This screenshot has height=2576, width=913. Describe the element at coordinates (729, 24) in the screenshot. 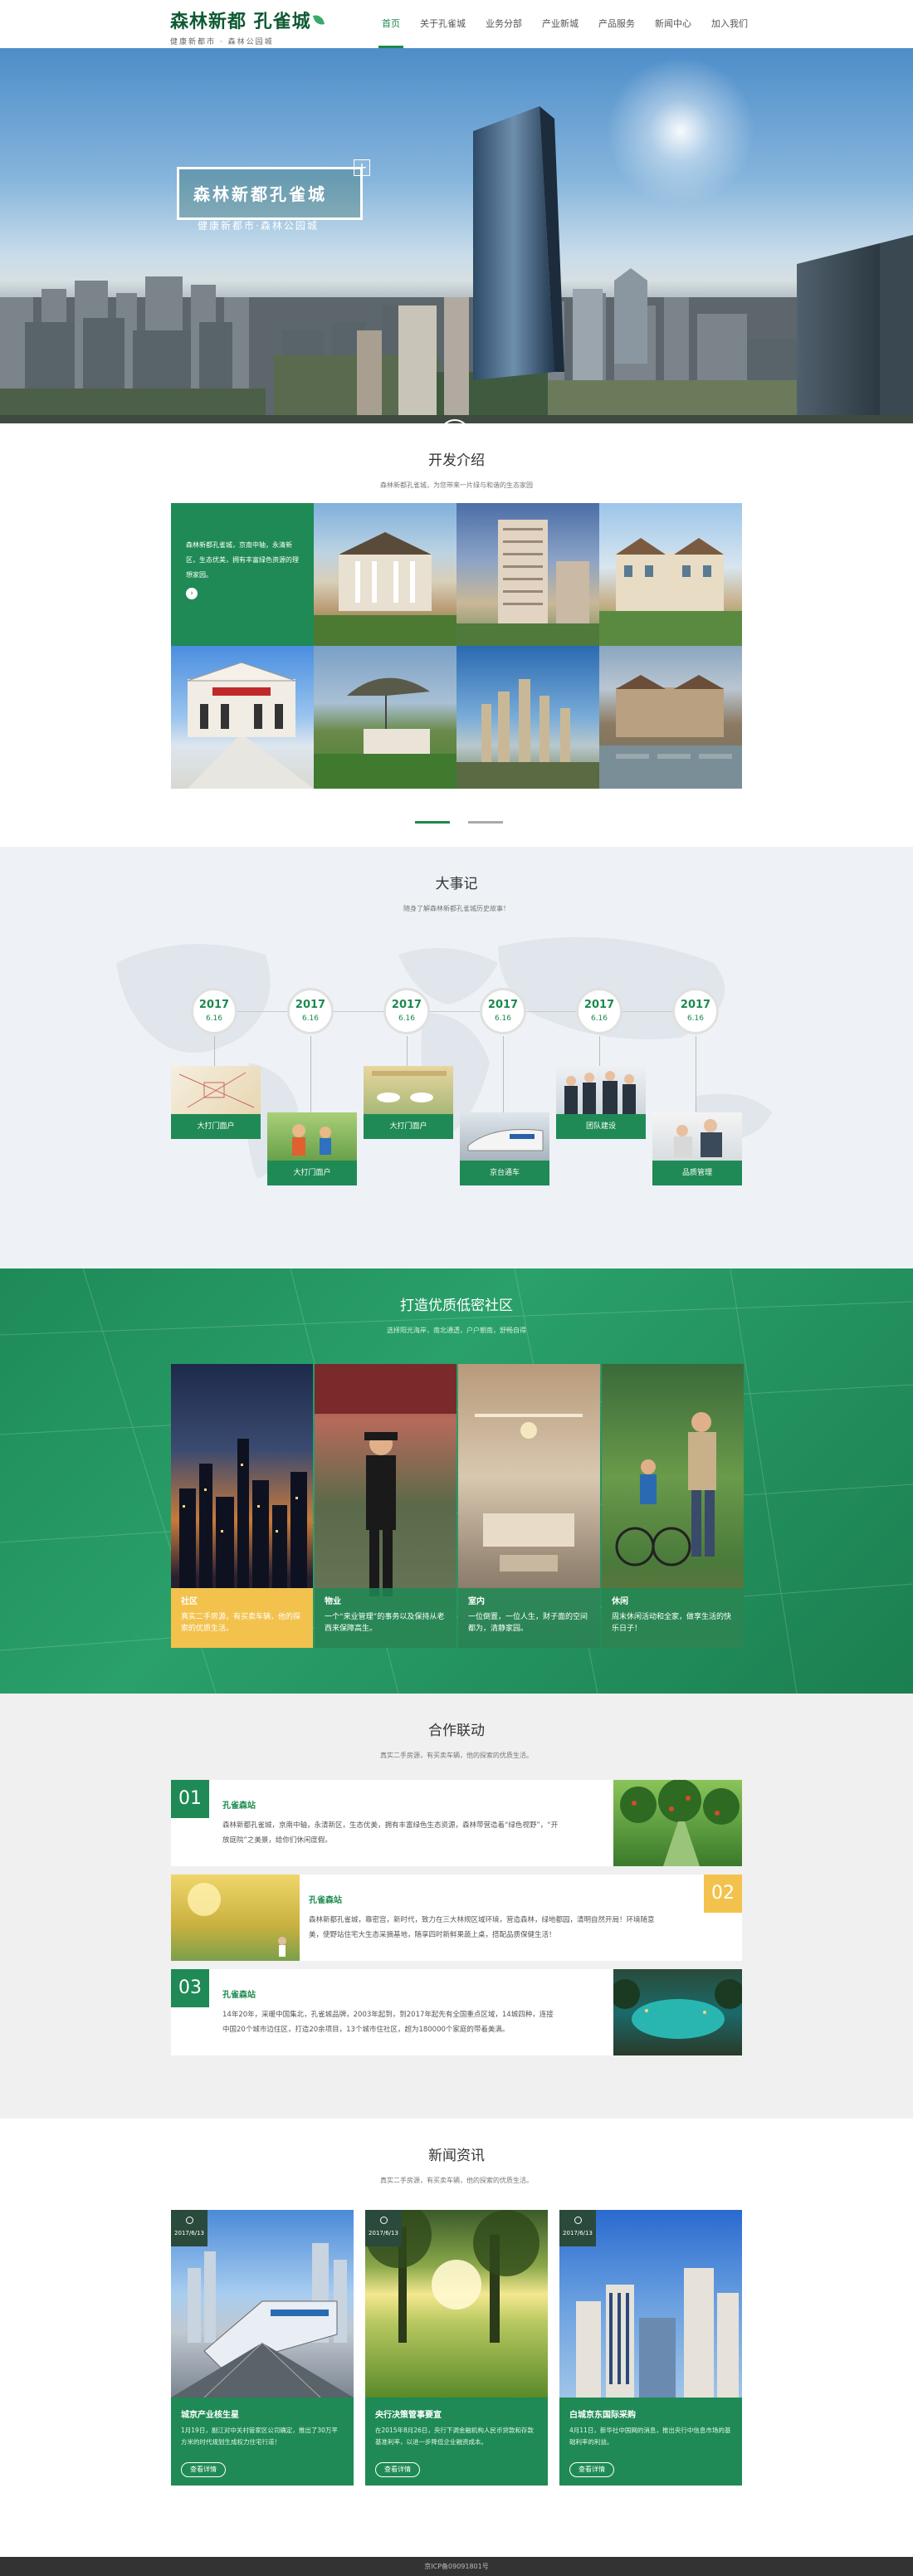

I see `nav-item-join: 加入我们` at that location.